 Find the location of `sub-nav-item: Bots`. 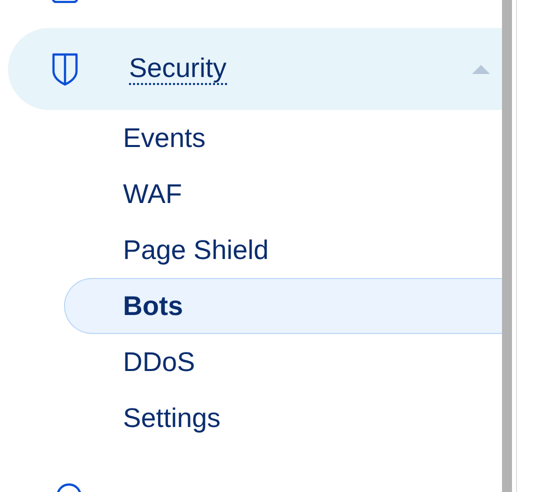

sub-nav-item: Bots is located at coordinates (283, 306).